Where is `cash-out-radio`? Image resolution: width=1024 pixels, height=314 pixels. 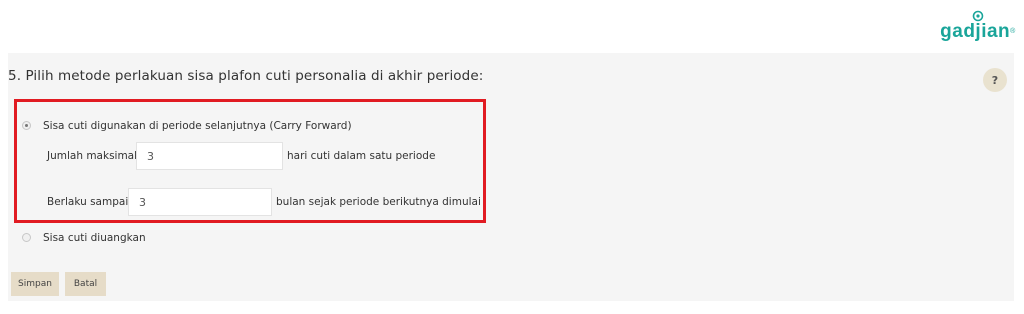
cash-out-radio is located at coordinates (26, 237).